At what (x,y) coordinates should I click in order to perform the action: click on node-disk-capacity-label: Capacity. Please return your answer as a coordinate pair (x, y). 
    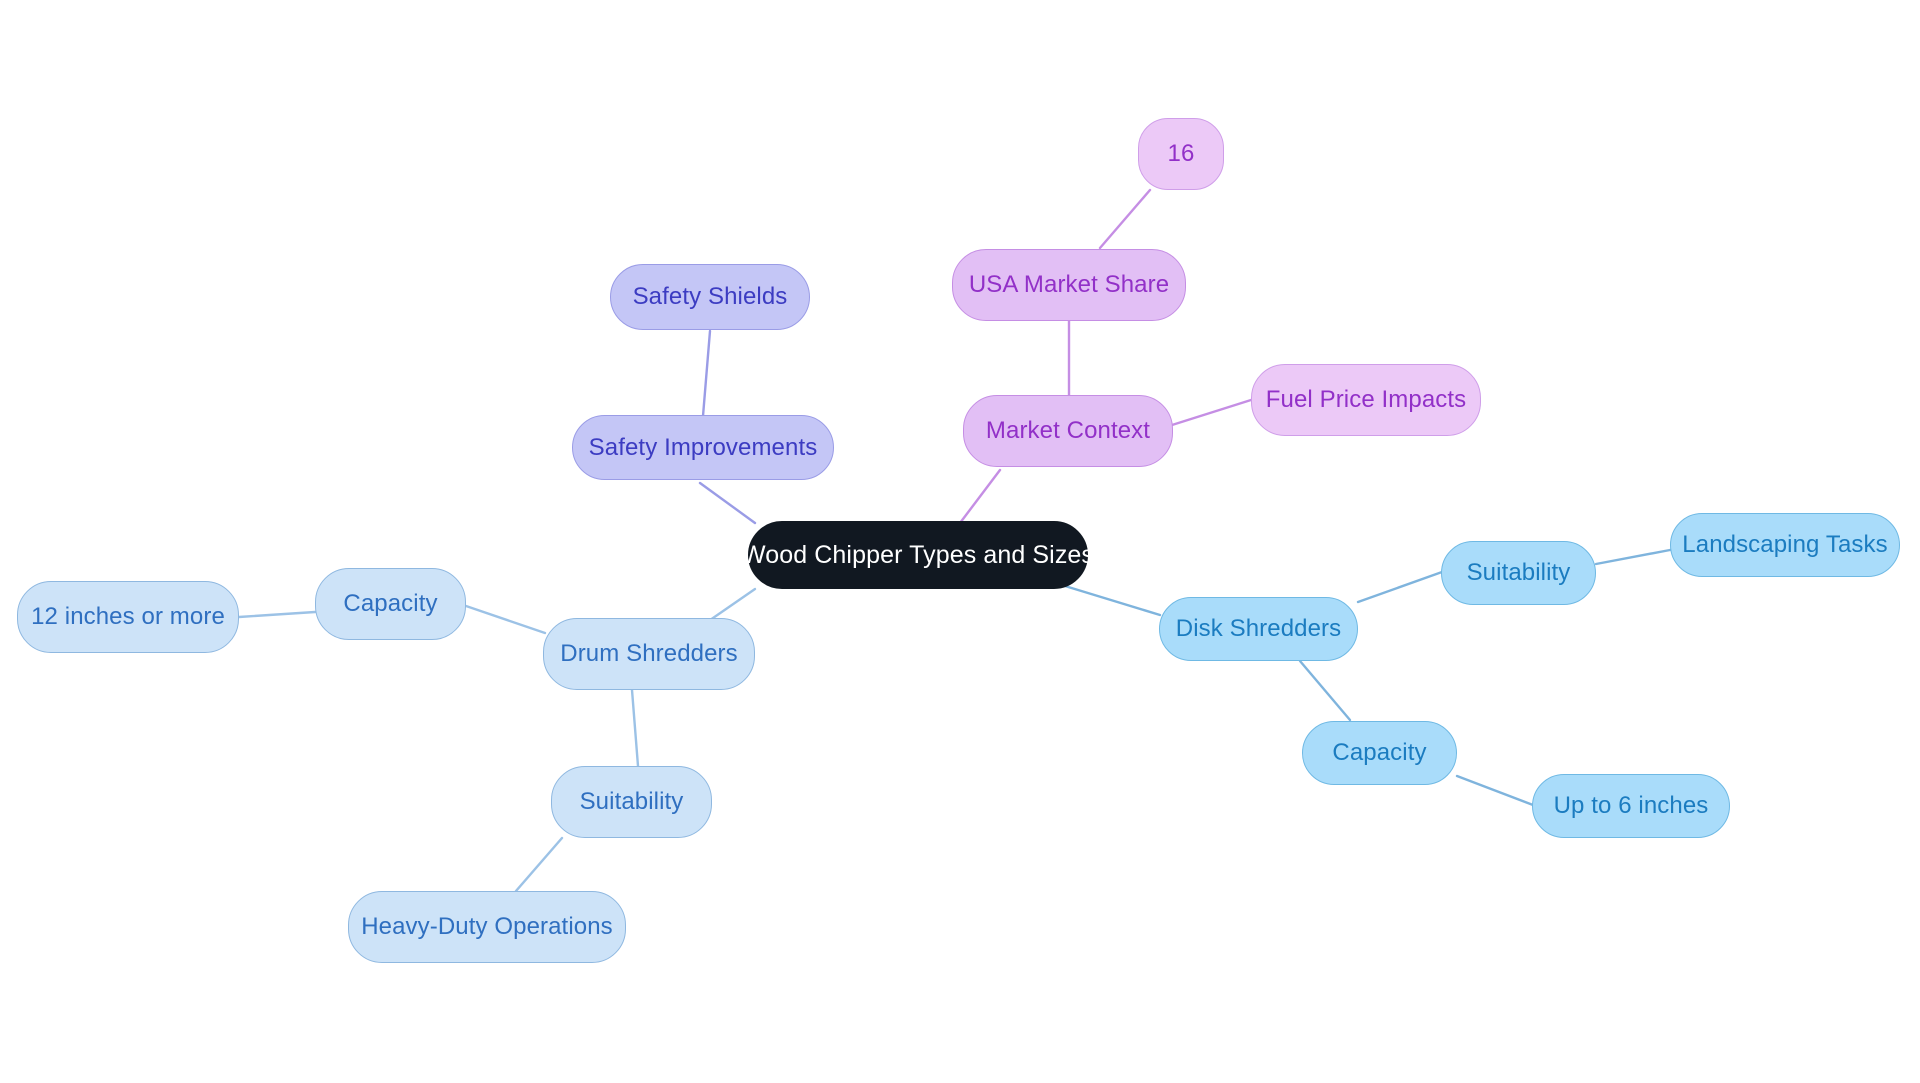
    Looking at the image, I should click on (1379, 753).